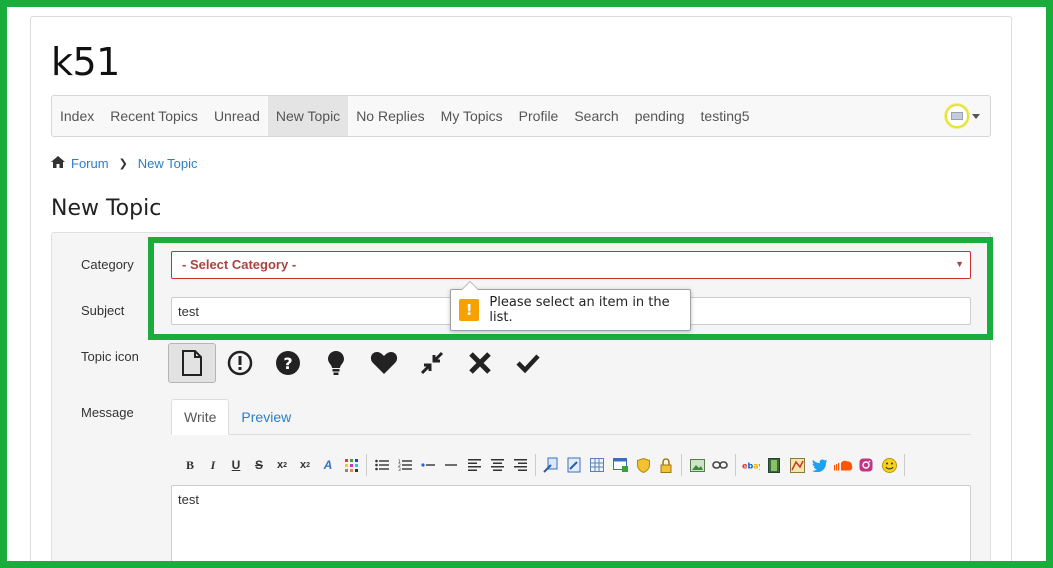 The image size is (1053, 568). Describe the element at coordinates (697, 465) in the screenshot. I see `image-icon` at that location.